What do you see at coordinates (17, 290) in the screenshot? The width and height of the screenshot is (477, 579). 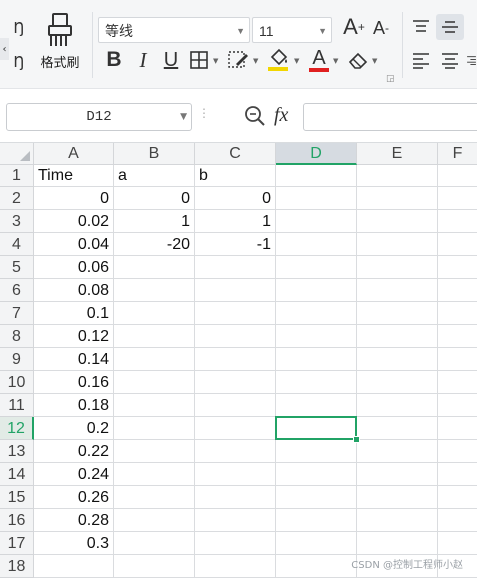 I see `row-header: 6` at bounding box center [17, 290].